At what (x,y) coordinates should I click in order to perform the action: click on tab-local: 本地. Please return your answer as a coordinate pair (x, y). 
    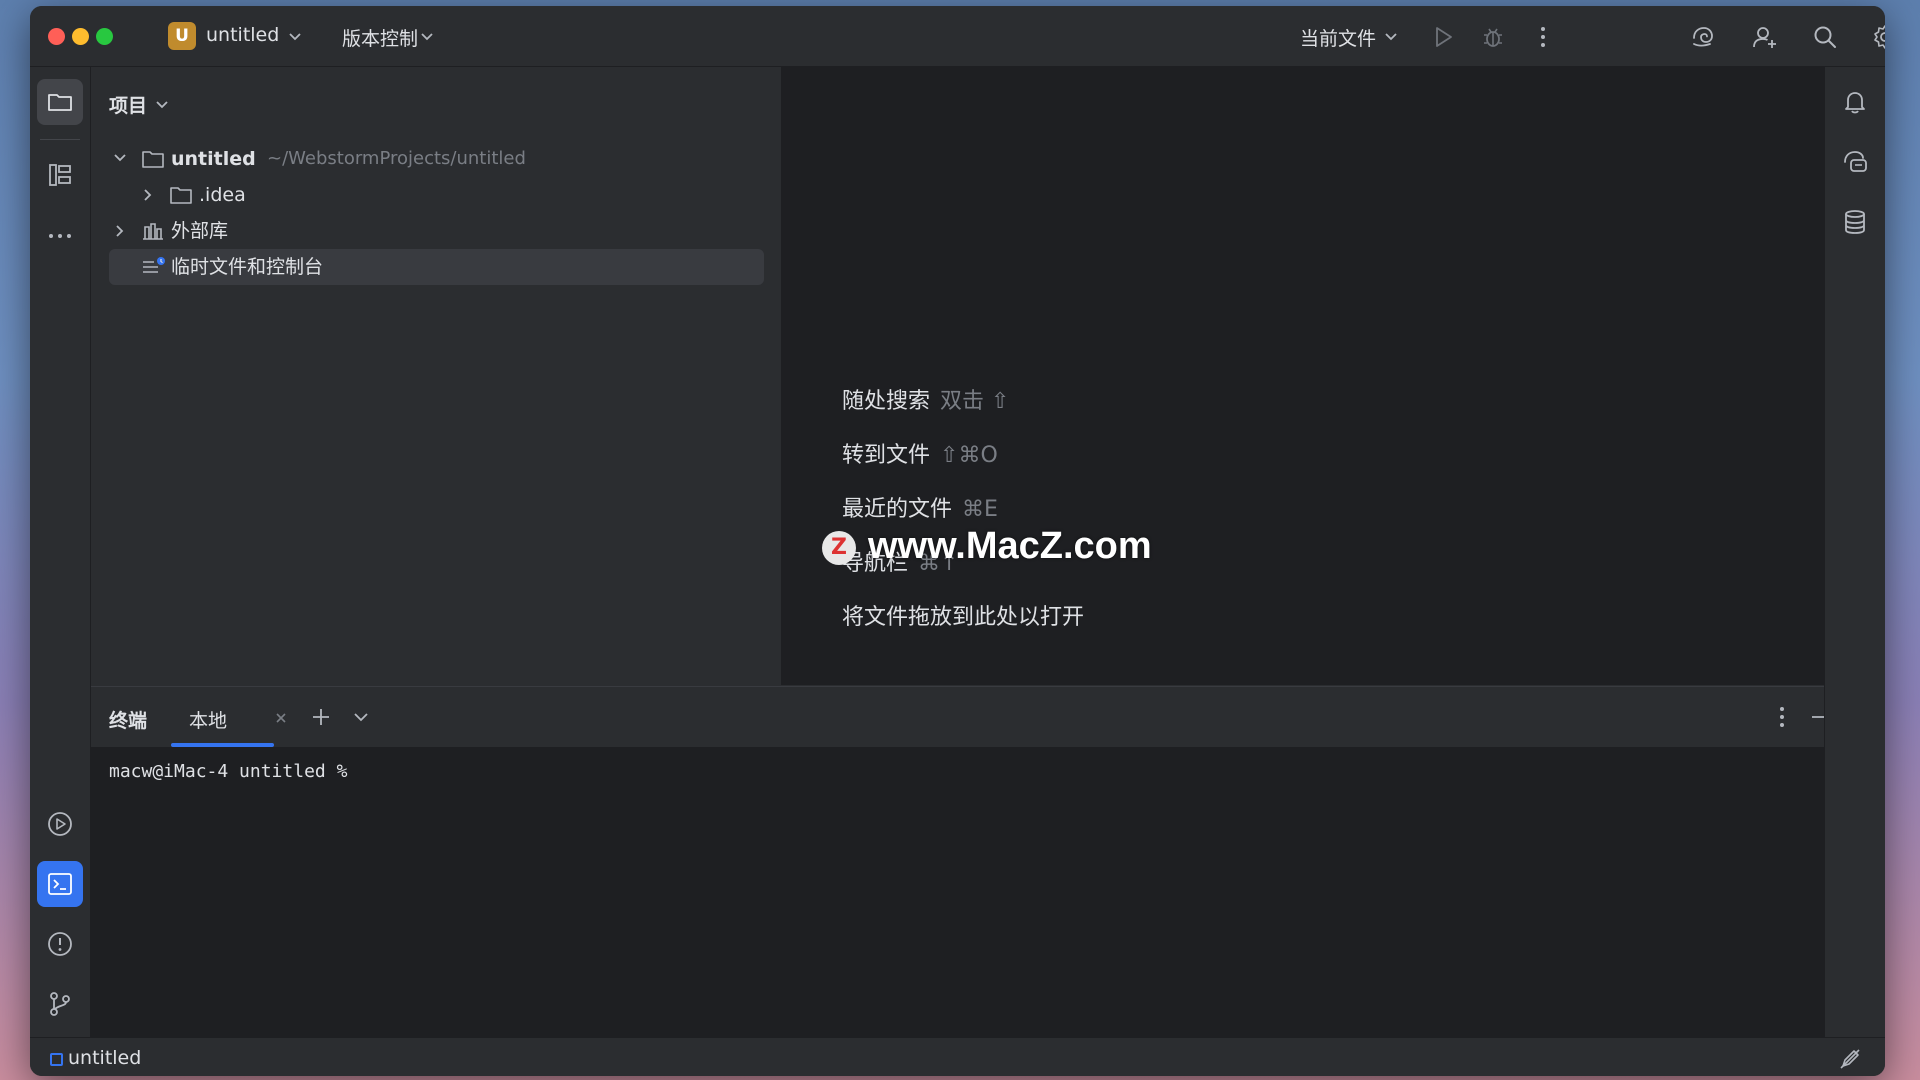
    Looking at the image, I should click on (208, 719).